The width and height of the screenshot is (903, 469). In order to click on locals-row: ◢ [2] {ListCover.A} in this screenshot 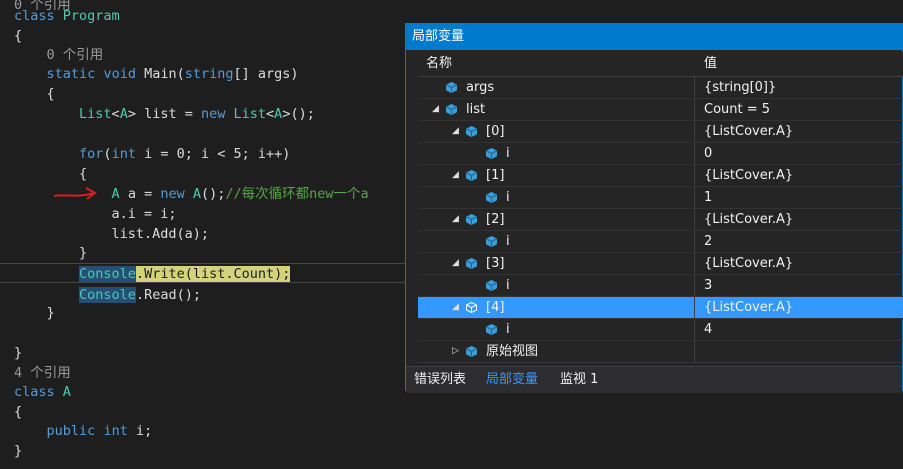, I will do `click(660, 220)`.